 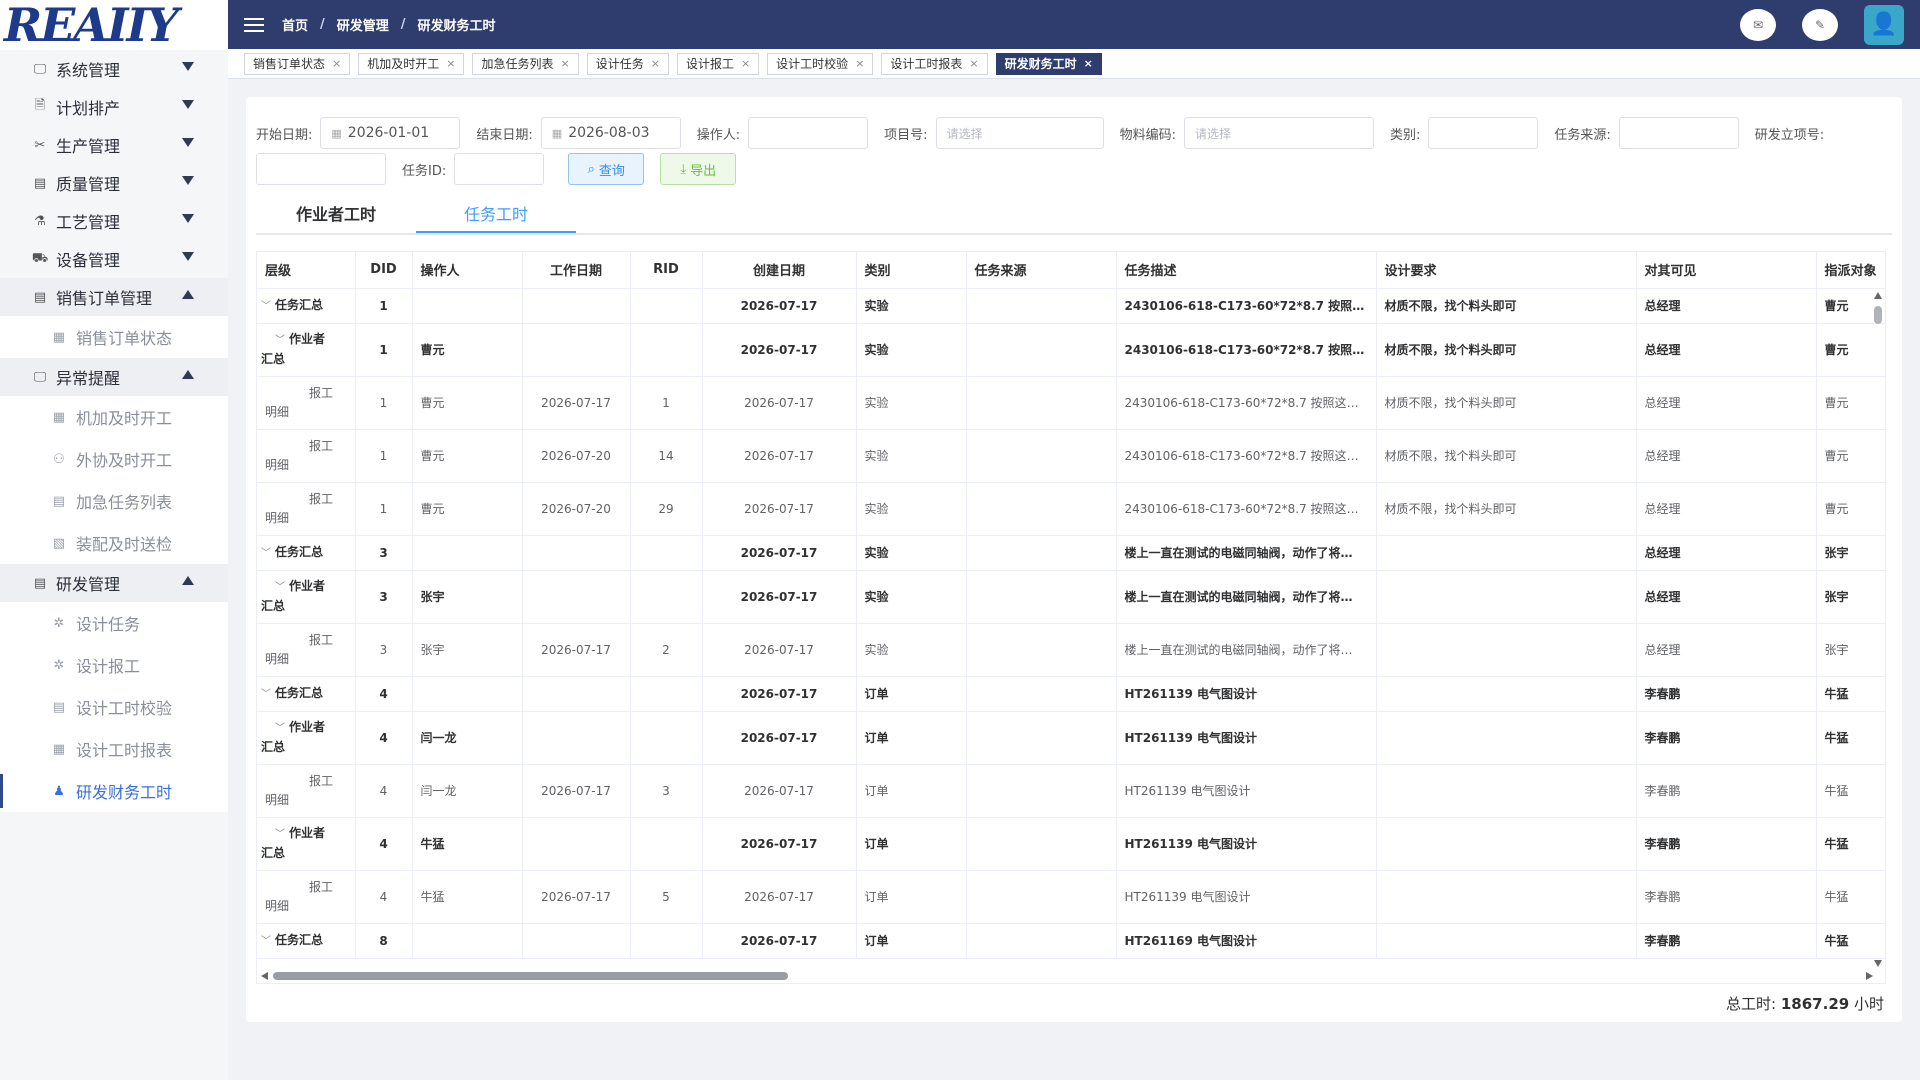 What do you see at coordinates (254, 24) in the screenshot?
I see `hamburger-icon` at bounding box center [254, 24].